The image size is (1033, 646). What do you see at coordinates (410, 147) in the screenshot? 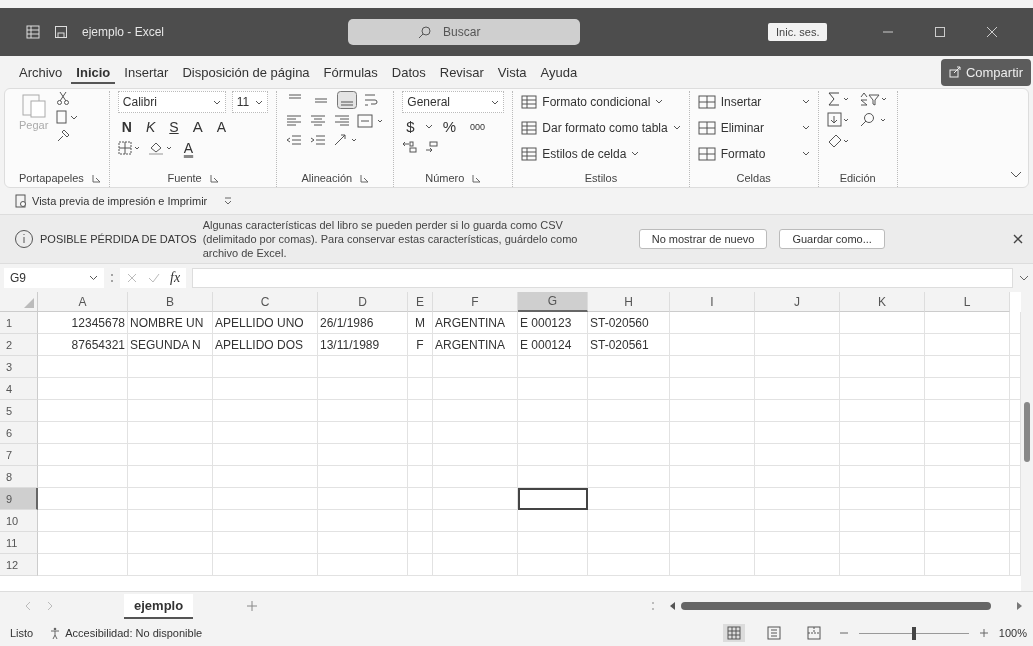
I see `increase-decimal-icon` at bounding box center [410, 147].